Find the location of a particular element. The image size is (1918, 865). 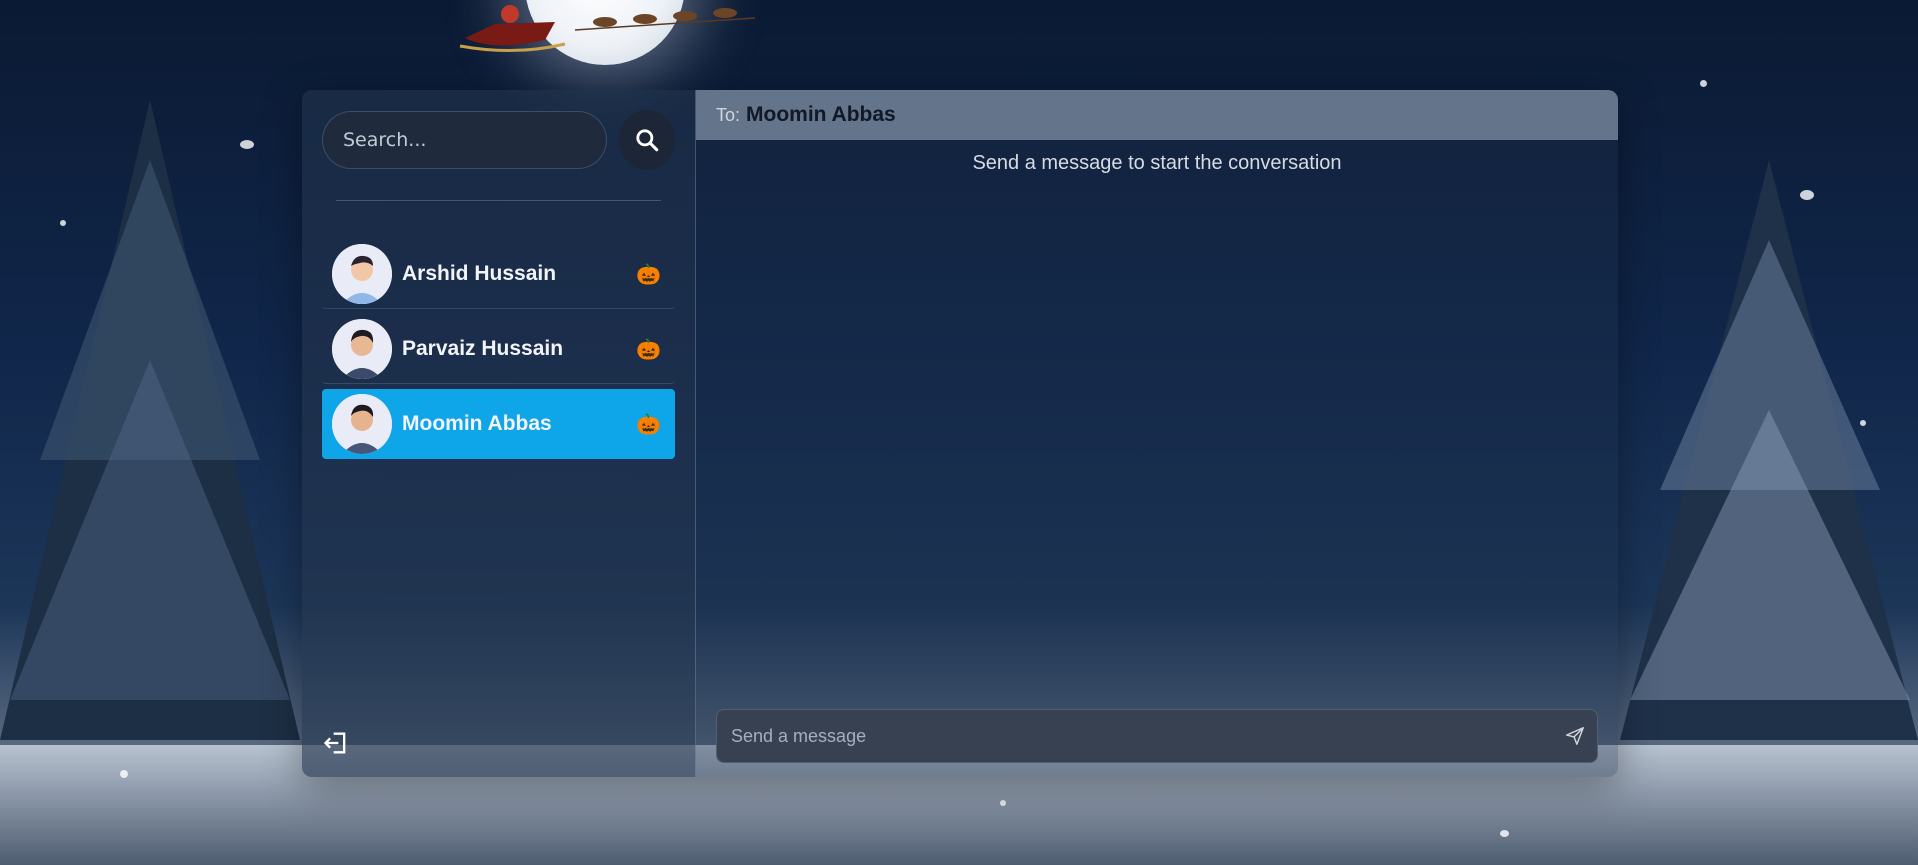

search-button is located at coordinates (647, 140).